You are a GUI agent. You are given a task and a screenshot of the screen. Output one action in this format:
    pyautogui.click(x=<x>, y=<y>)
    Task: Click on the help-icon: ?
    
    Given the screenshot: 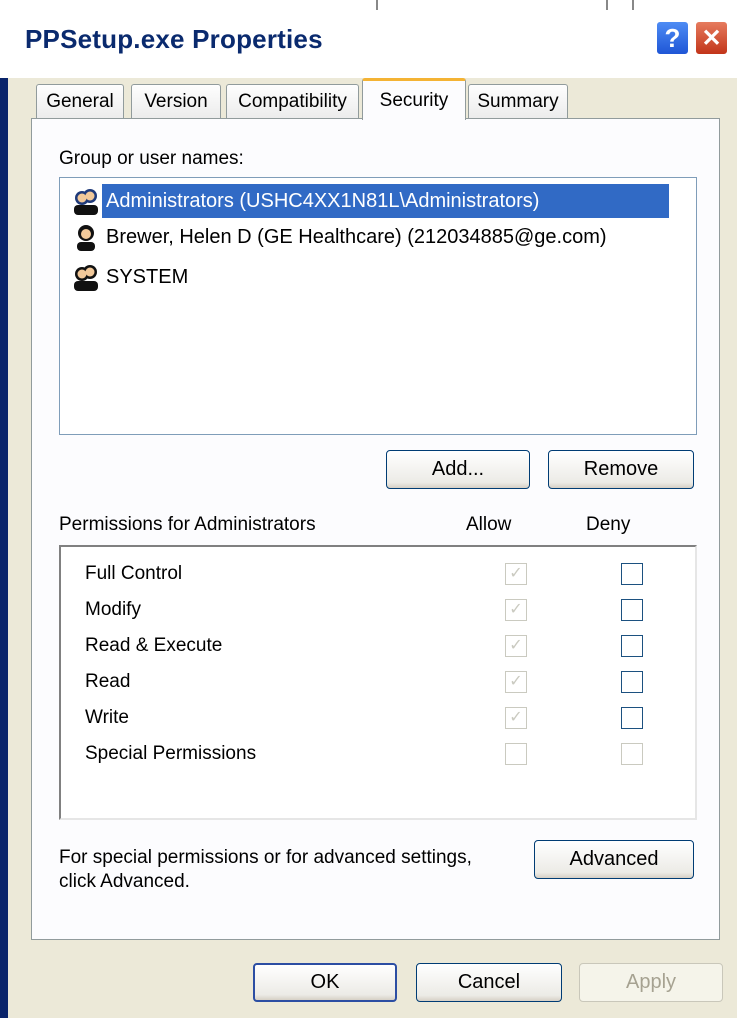 What is the action you would take?
    pyautogui.click(x=672, y=37)
    